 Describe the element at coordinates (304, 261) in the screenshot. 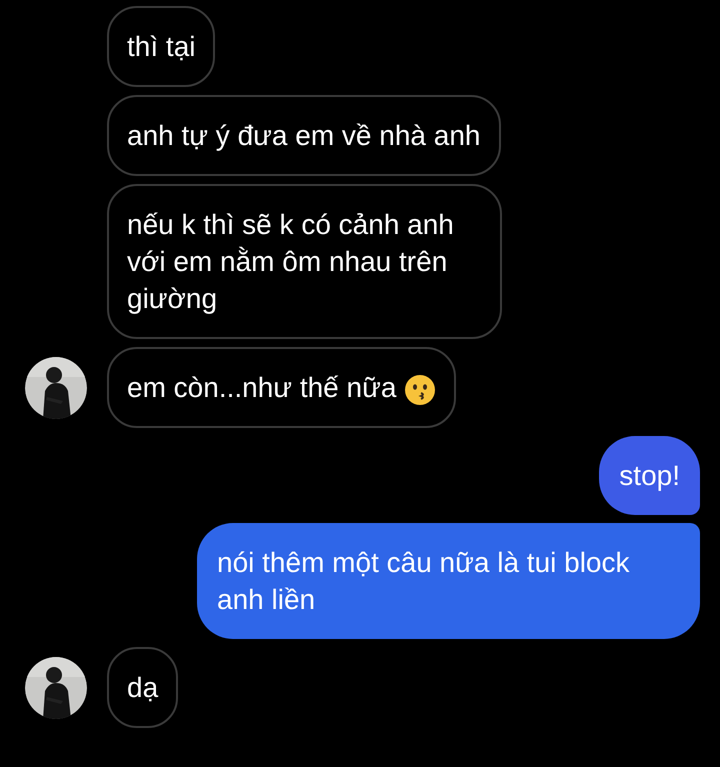

I see `message-bubble: nếu k thì sẽ k có cảnh anh với em nằm ôm nhau trên giường` at that location.